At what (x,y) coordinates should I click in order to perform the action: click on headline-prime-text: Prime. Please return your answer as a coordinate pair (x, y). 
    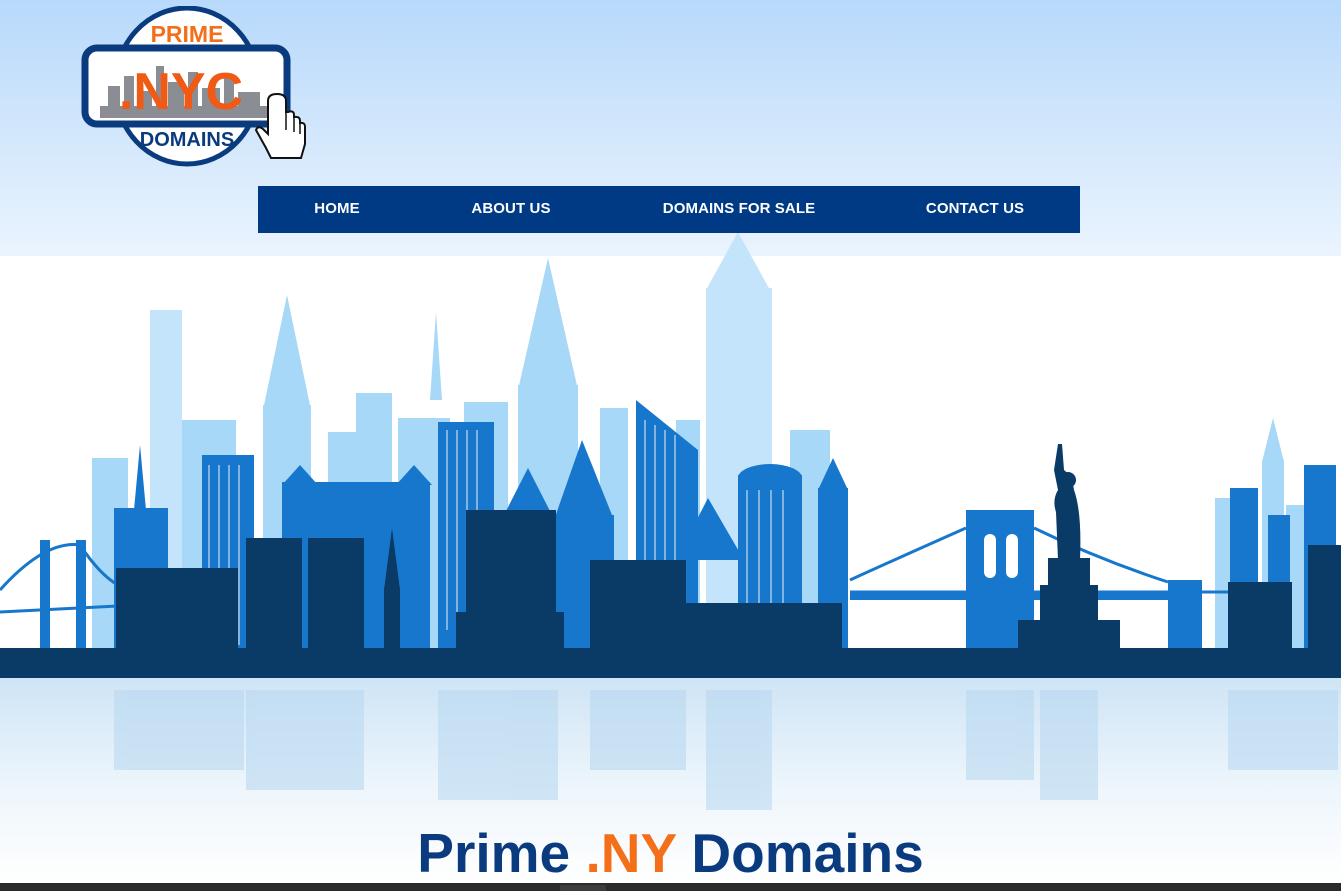
    Looking at the image, I should click on (501, 853).